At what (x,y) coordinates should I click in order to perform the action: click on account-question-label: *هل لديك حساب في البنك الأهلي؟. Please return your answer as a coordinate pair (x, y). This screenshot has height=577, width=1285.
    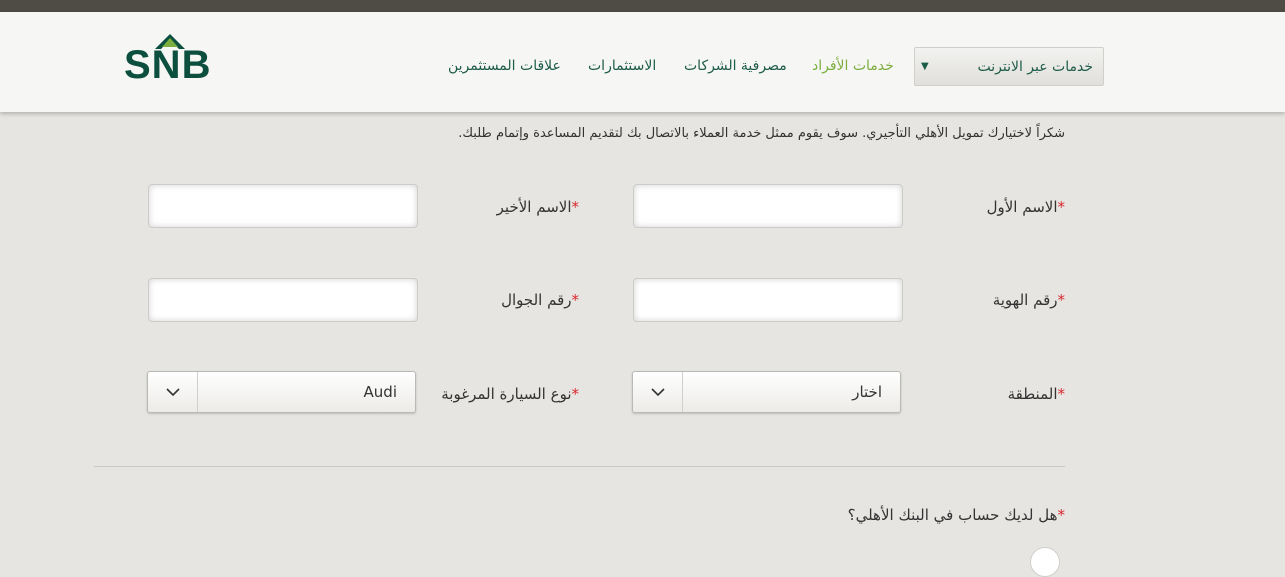
    Looking at the image, I should click on (956, 515).